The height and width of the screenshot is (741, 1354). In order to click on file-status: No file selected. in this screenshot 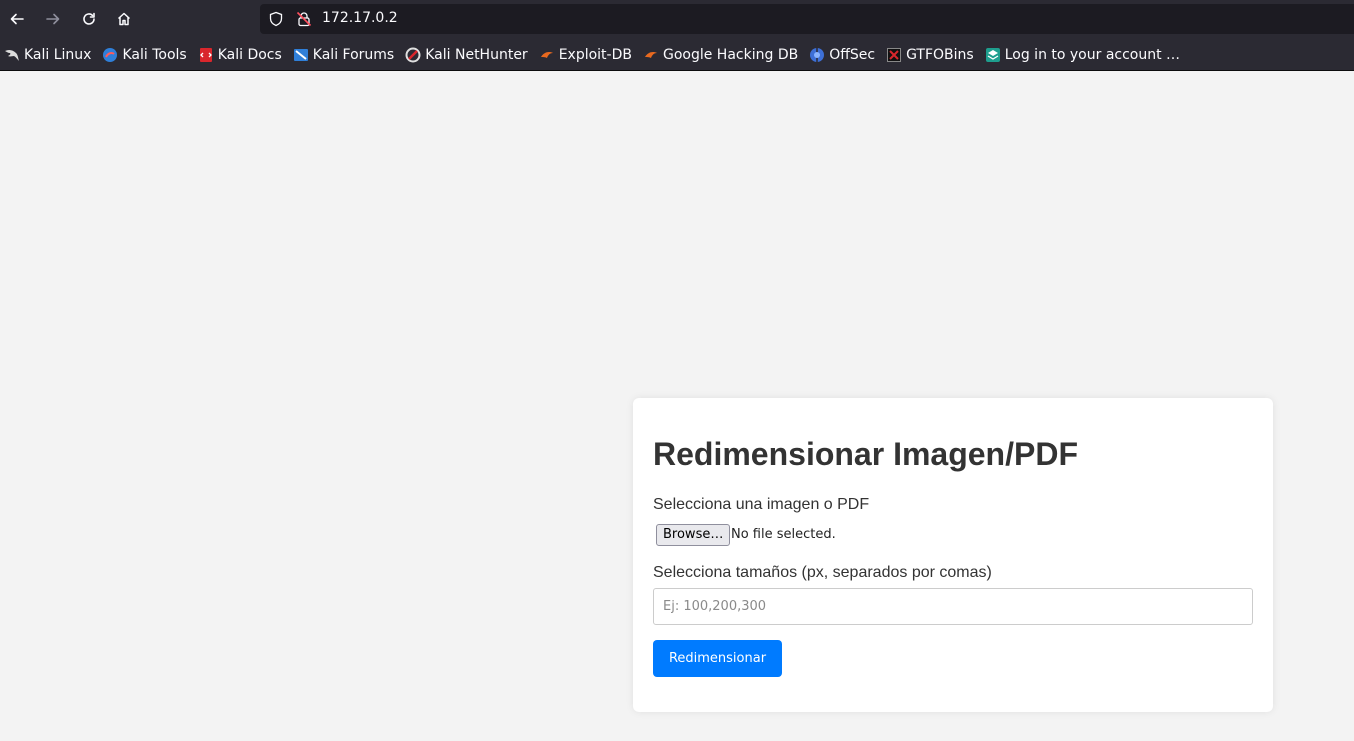, I will do `click(783, 534)`.